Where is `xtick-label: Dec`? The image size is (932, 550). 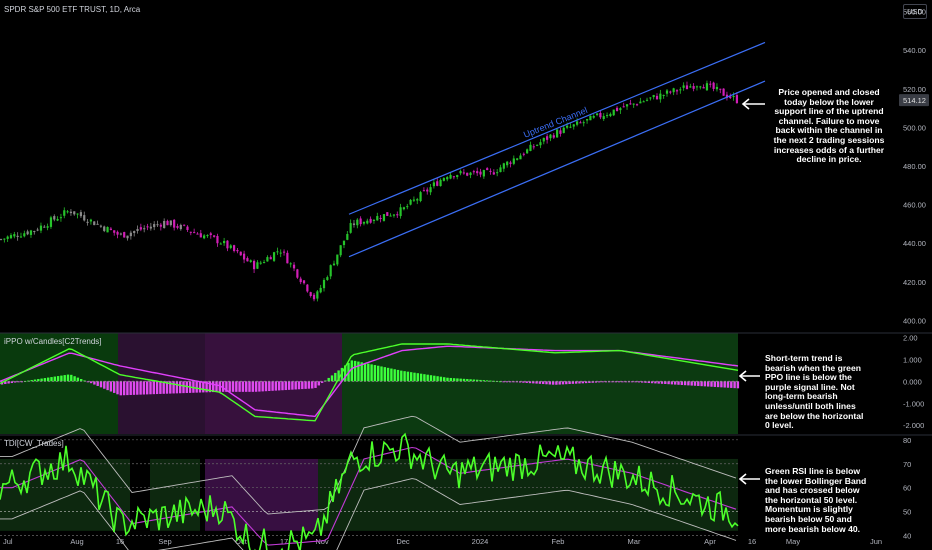 xtick-label: Dec is located at coordinates (403, 541).